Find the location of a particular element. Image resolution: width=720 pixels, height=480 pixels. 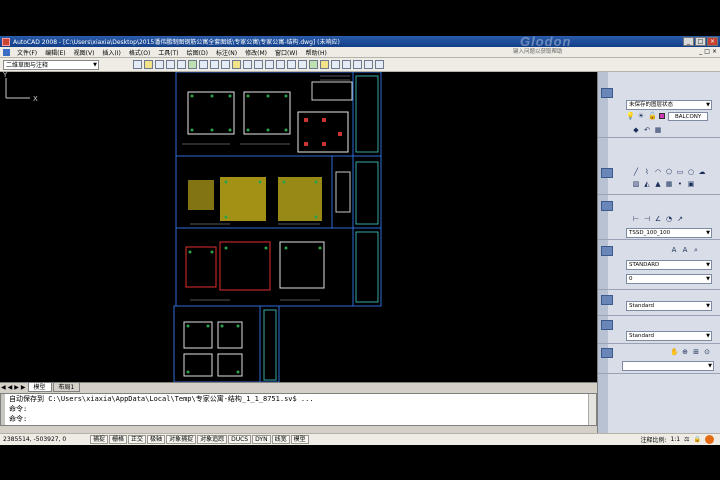

command-scrollbar is located at coordinates (592, 409).